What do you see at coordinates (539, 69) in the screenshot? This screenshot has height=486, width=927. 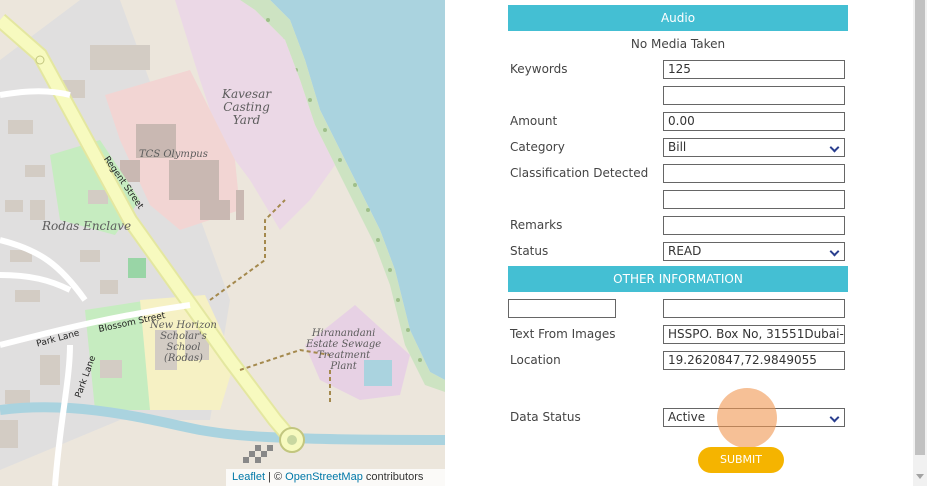 I see `keywords-label: Keywords` at bounding box center [539, 69].